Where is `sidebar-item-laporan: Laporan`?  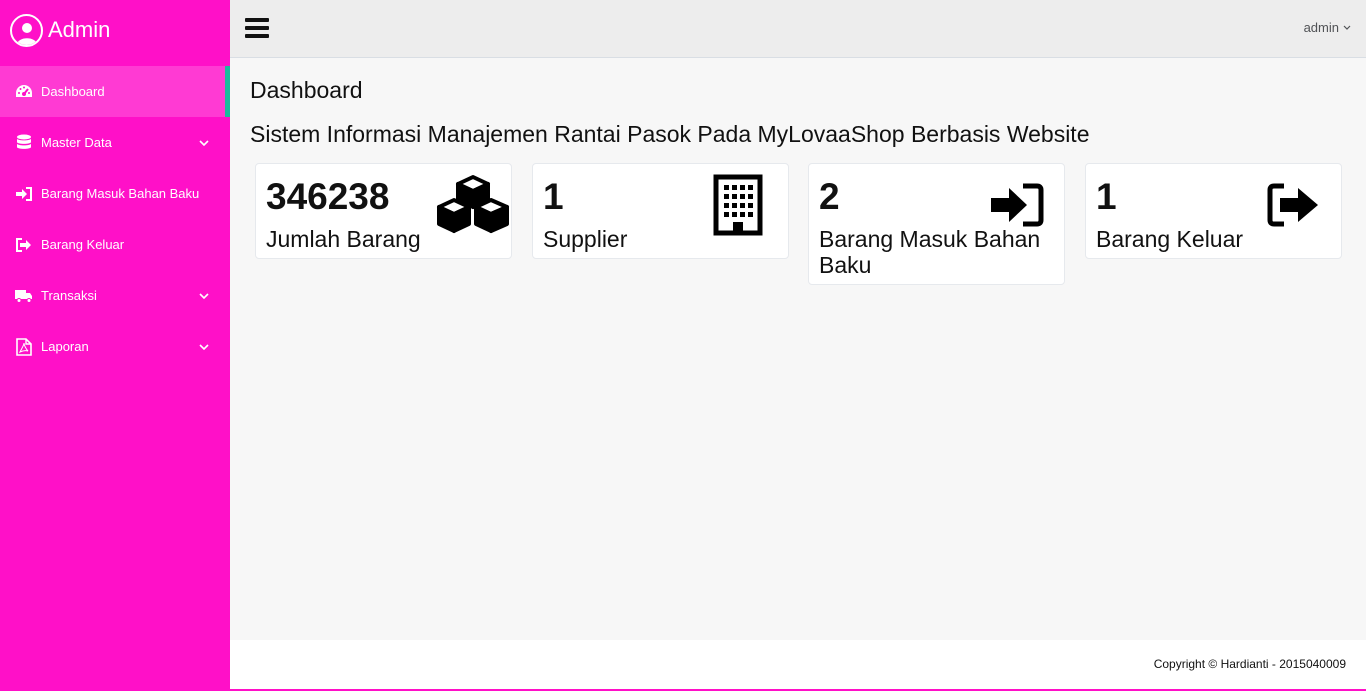
sidebar-item-laporan: Laporan is located at coordinates (115, 346).